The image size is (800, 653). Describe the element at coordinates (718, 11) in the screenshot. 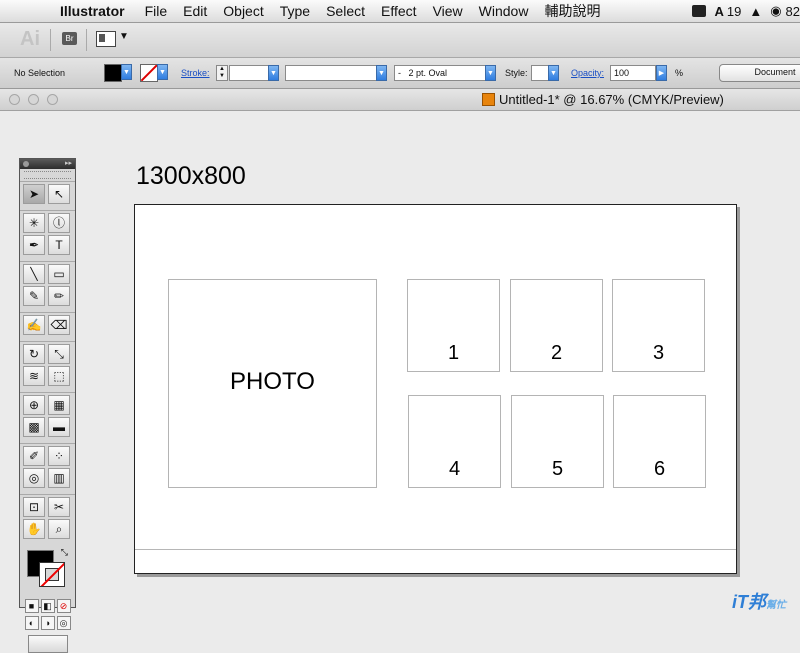

I see `adobe-icon: A` at that location.